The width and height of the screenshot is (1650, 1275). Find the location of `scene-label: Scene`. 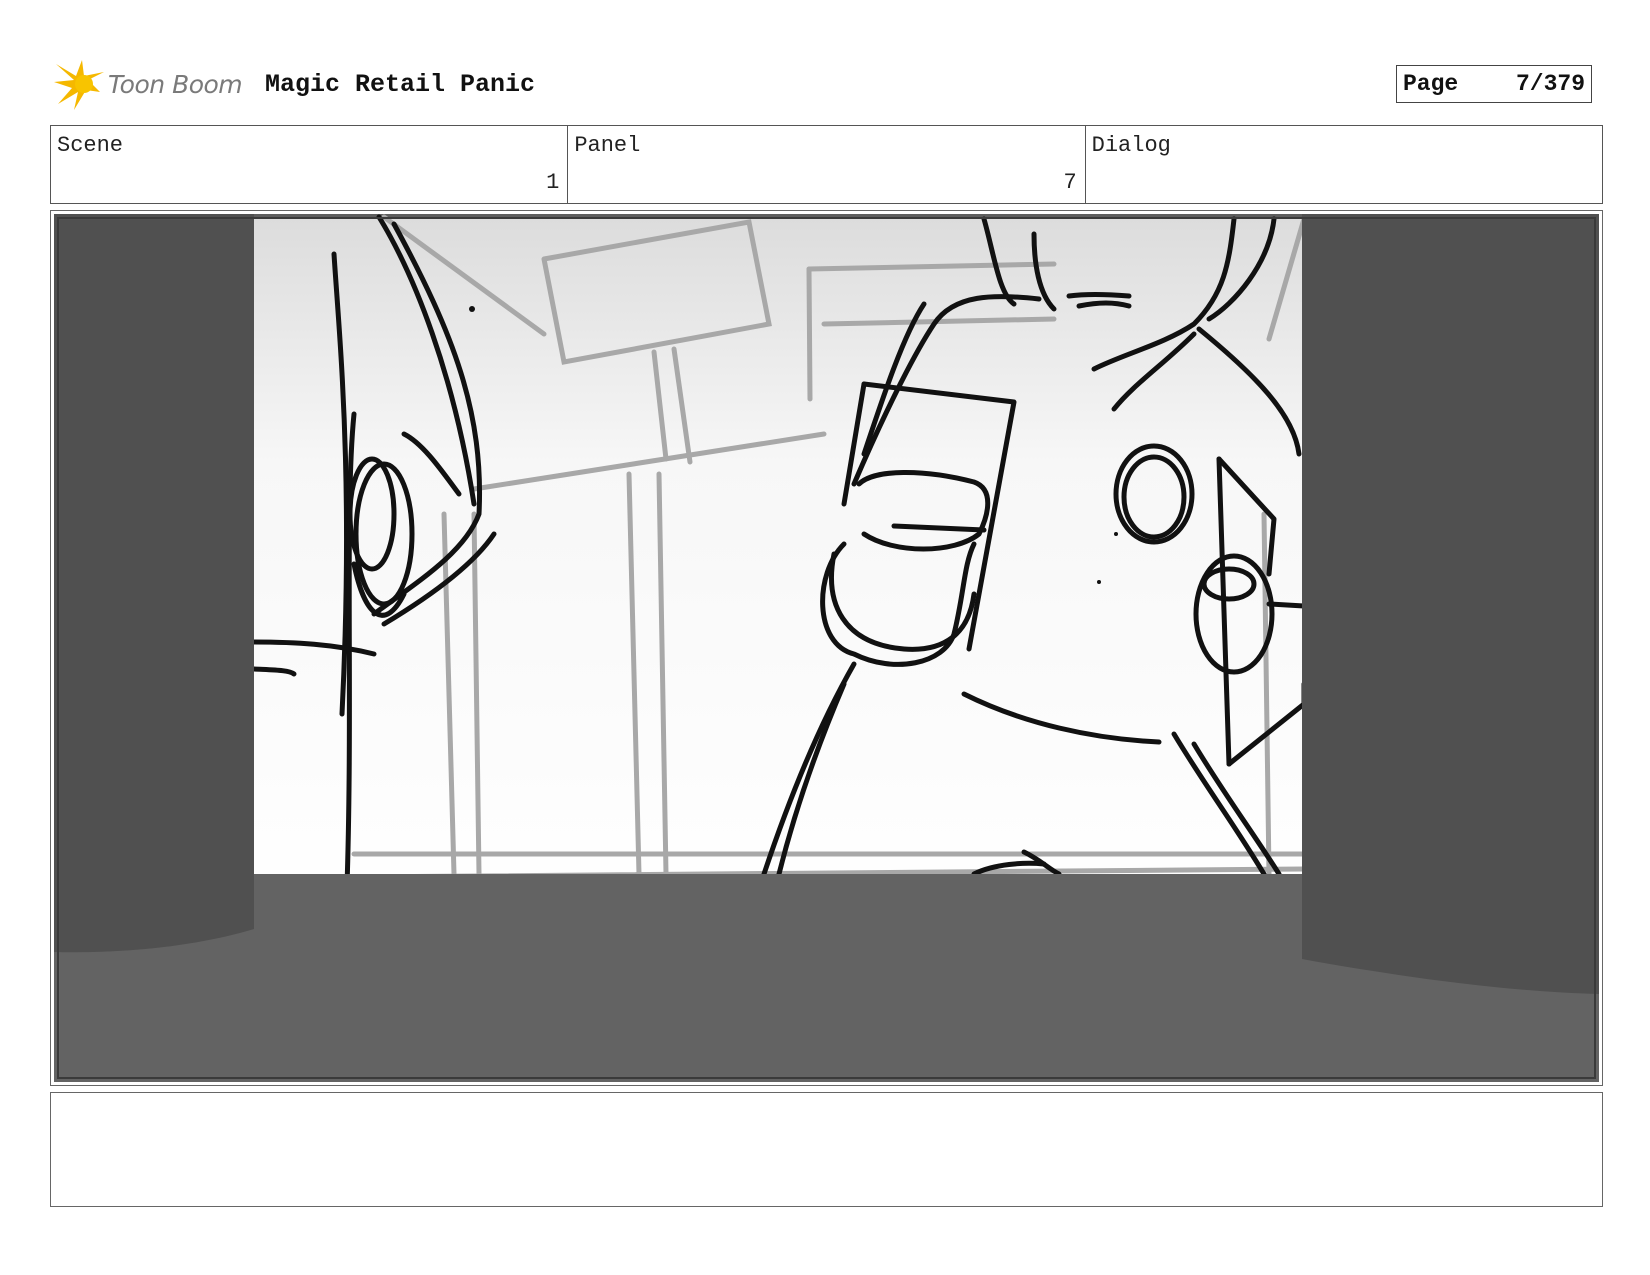

scene-label: Scene is located at coordinates (90, 145).